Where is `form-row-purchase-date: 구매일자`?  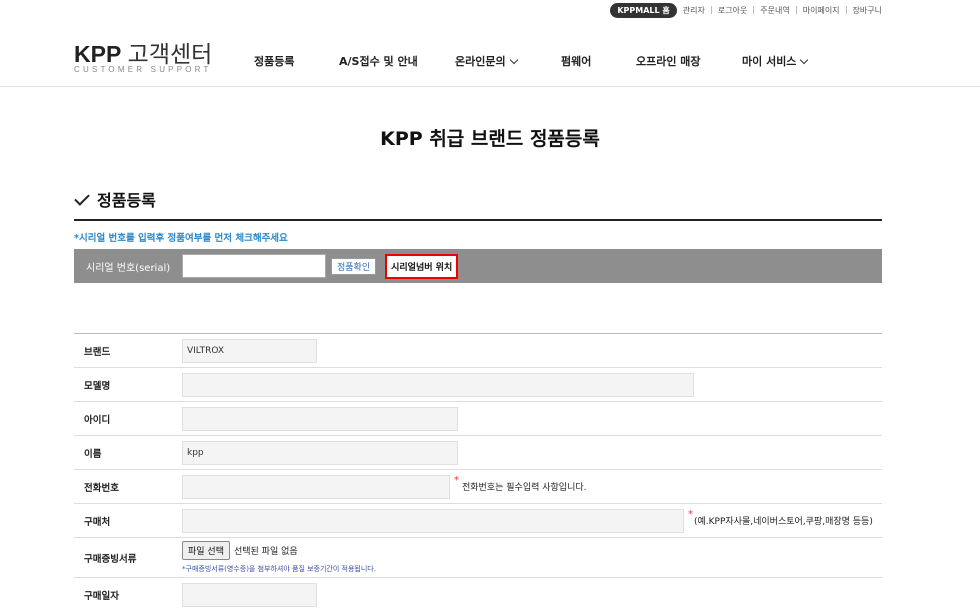 form-row-purchase-date: 구매일자 is located at coordinates (478, 594).